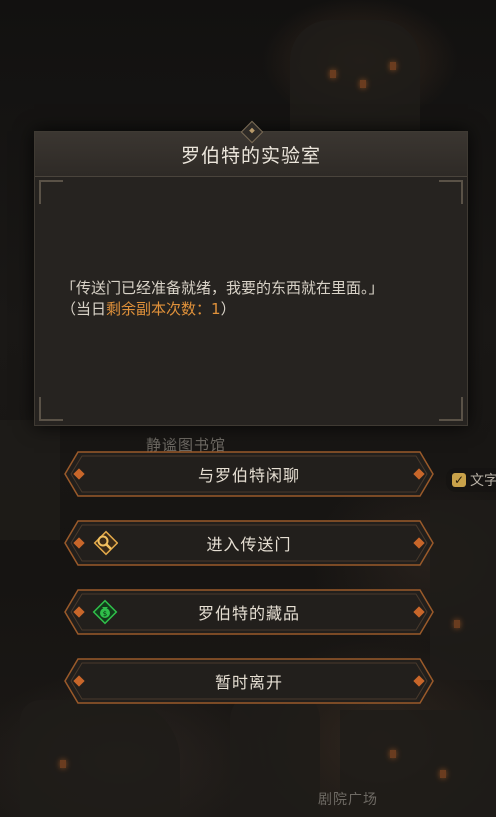  Describe the element at coordinates (228, 309) in the screenshot. I see `dialog-line-suffix: ）` at that location.